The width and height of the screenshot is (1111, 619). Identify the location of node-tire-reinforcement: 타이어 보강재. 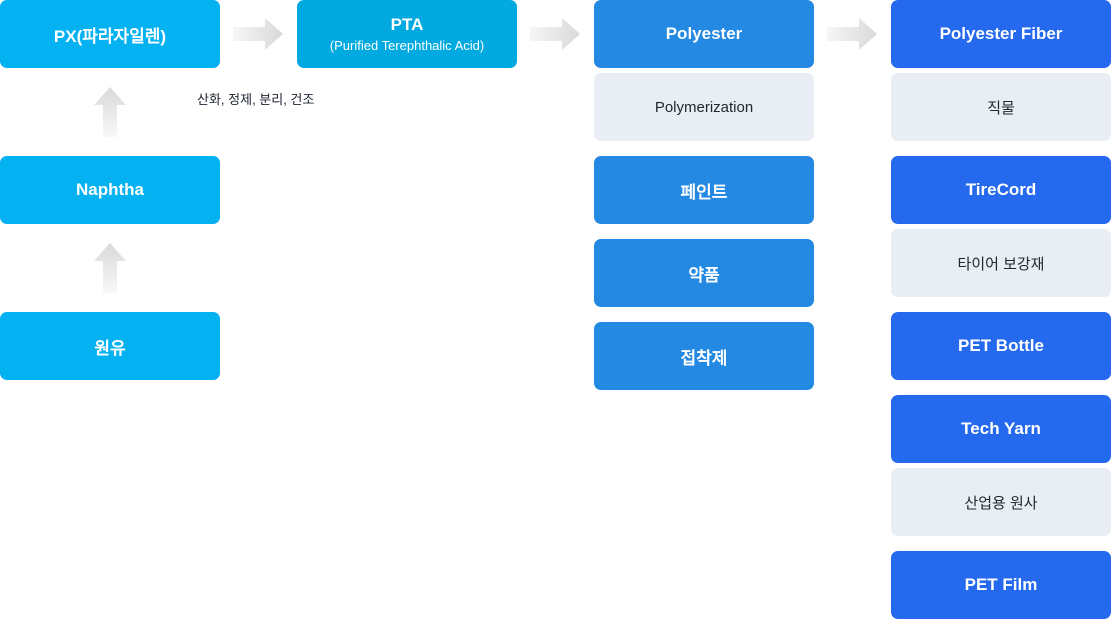
(1001, 263).